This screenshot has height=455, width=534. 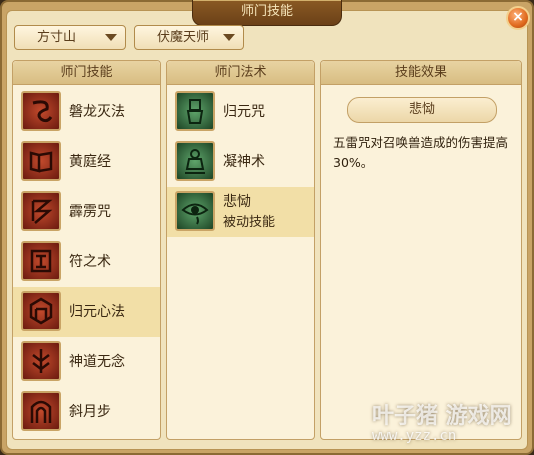 What do you see at coordinates (195, 211) in the screenshot?
I see `weeping-eye-icon` at bounding box center [195, 211].